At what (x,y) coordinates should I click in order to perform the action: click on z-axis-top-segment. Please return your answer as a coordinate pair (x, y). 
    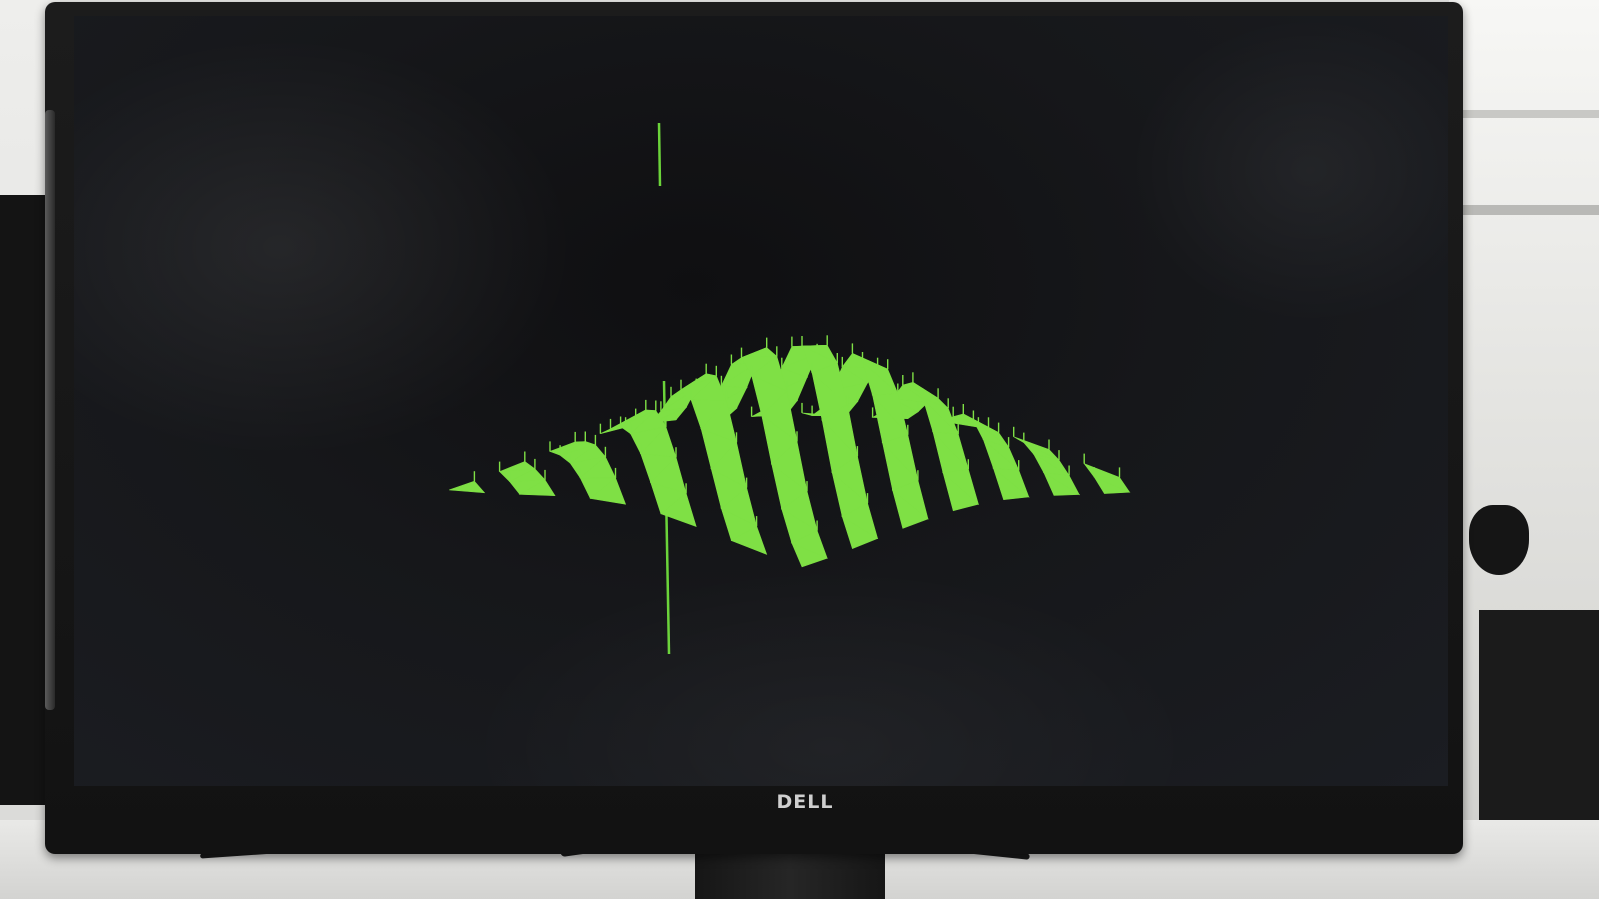
    Looking at the image, I should click on (659, 154).